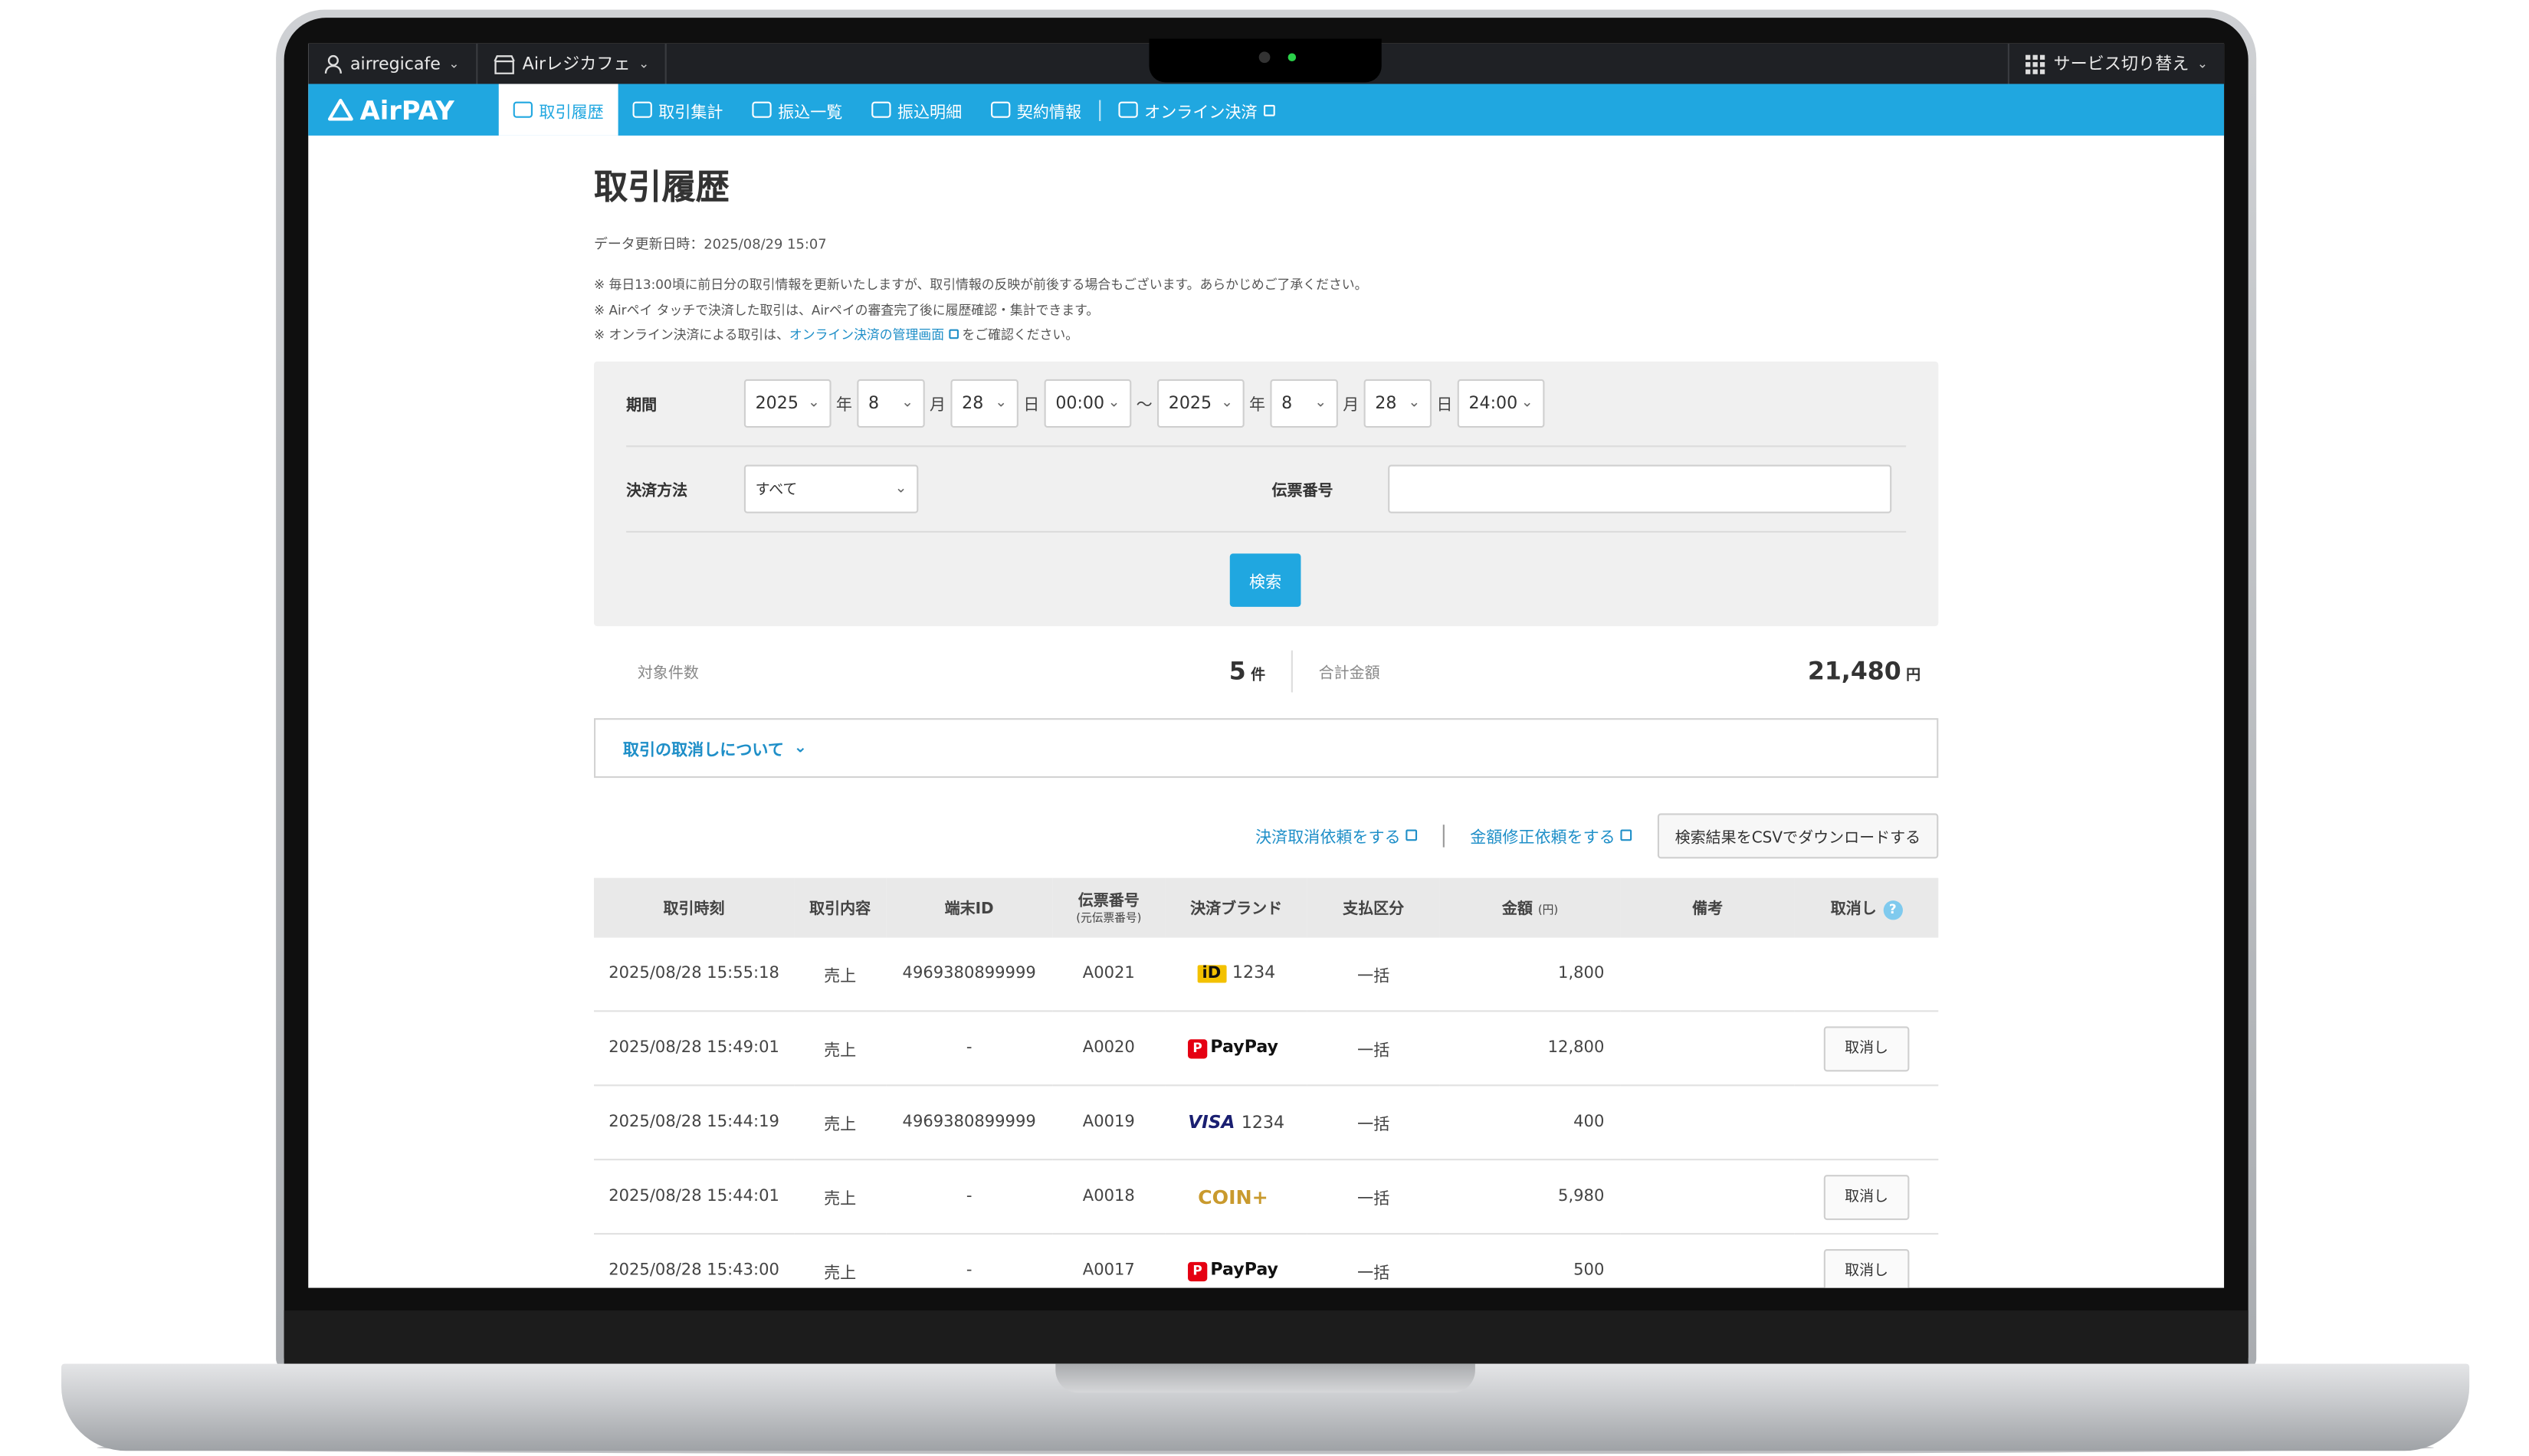  I want to click on online-payment-icon, so click(1128, 109).